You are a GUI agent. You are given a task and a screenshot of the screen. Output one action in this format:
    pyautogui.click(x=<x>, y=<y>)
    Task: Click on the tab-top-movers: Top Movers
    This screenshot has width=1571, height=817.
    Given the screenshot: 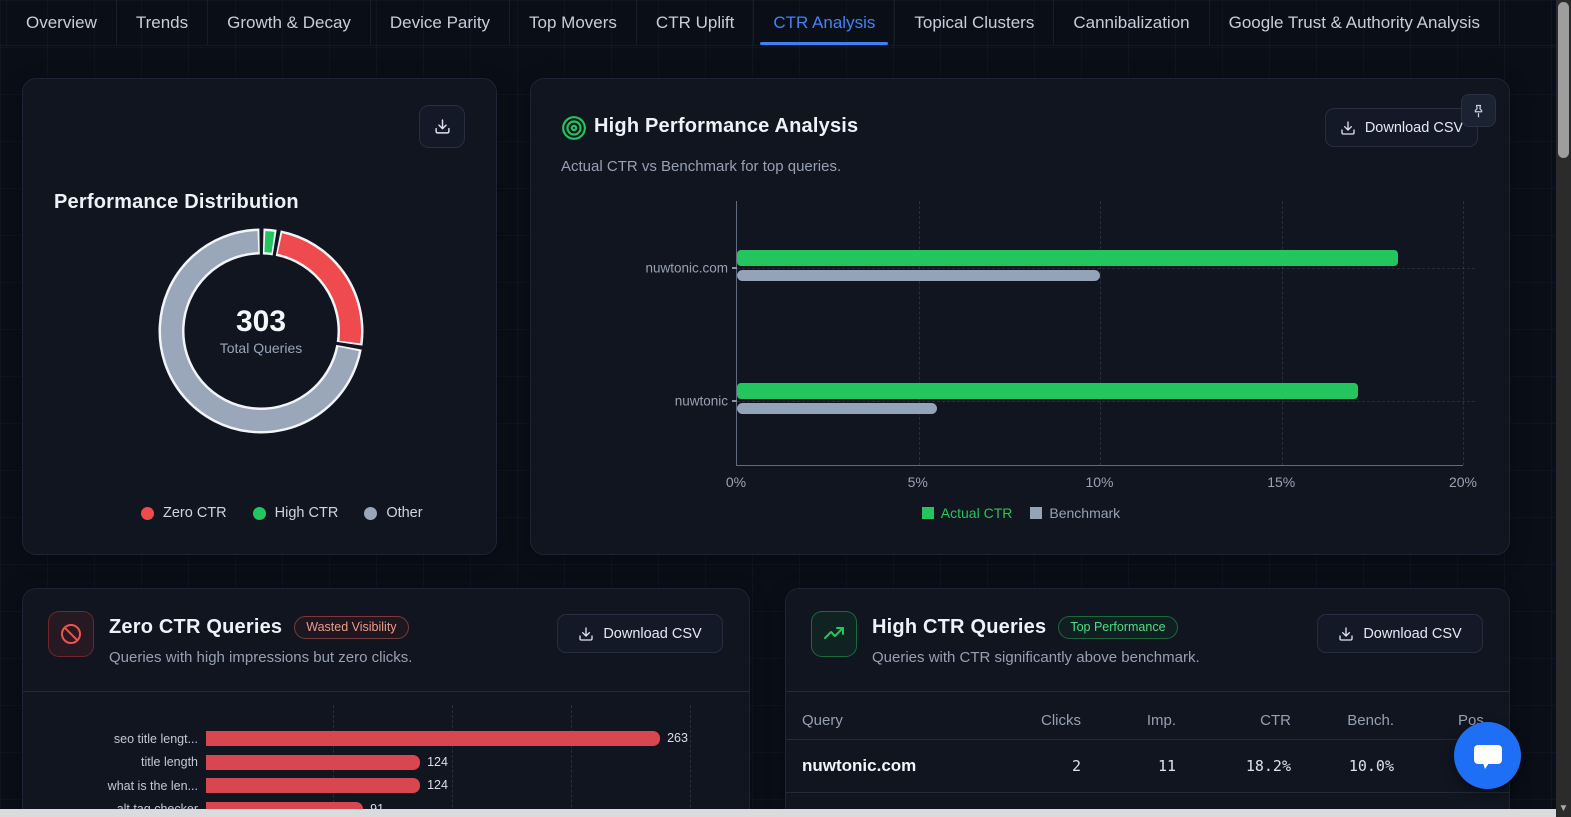 What is the action you would take?
    pyautogui.click(x=573, y=22)
    